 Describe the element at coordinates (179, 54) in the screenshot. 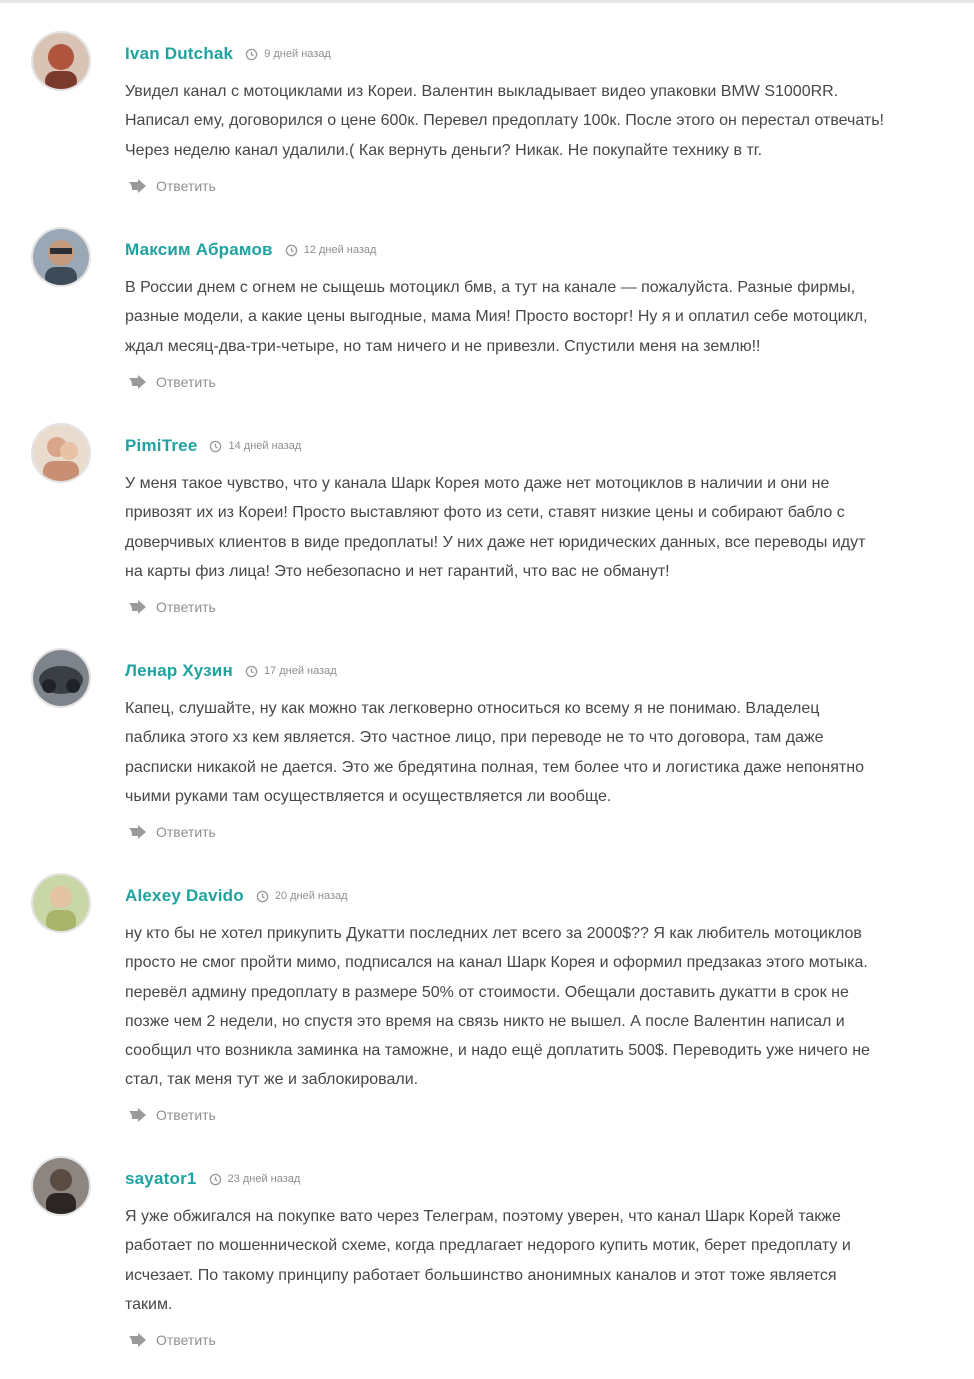

I see `author-name: Ivan Dutchak` at that location.